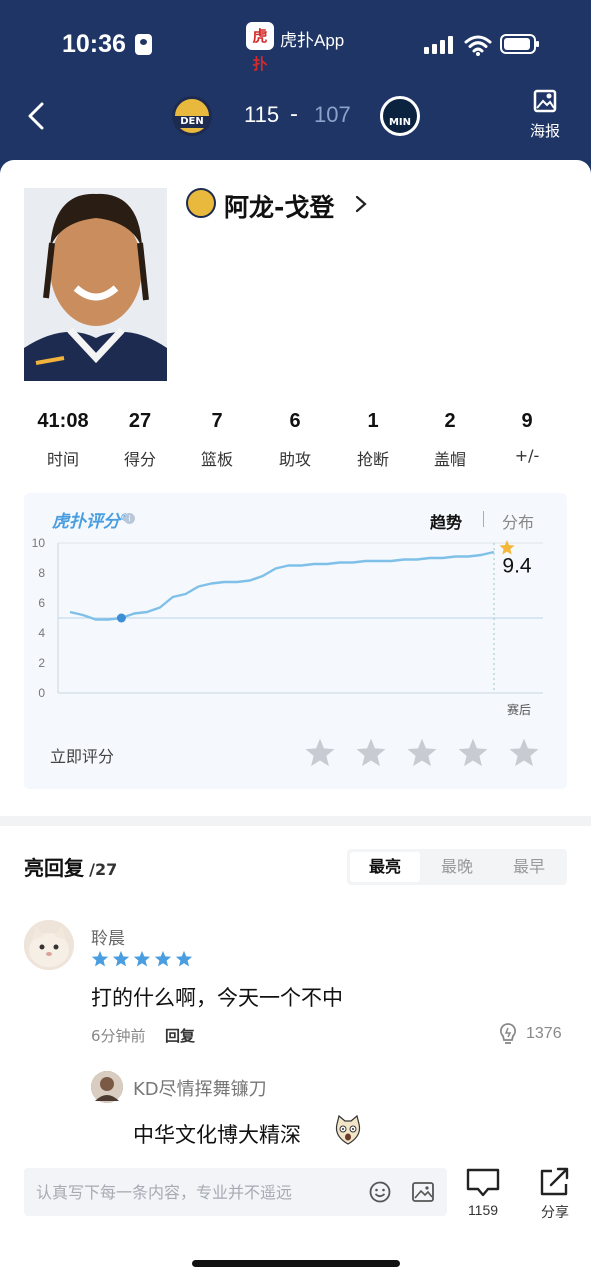 The width and height of the screenshot is (591, 1280). I want to click on rate-stars, so click(424, 754).